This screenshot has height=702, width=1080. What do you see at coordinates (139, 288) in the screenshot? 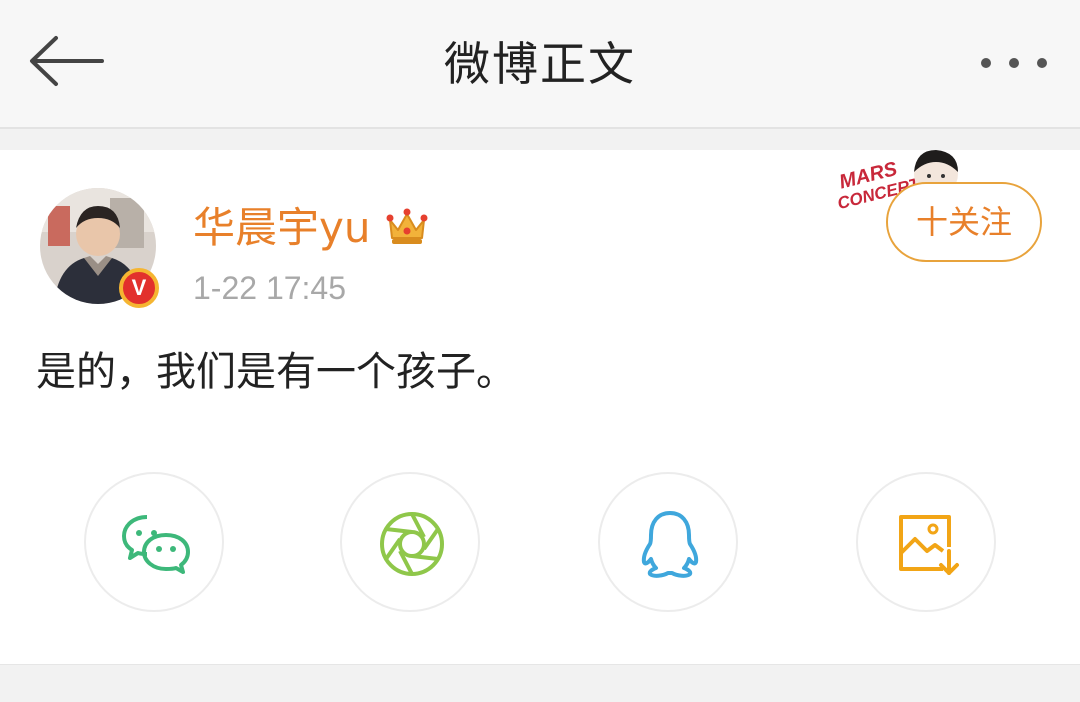
I see `verified-badge: V` at bounding box center [139, 288].